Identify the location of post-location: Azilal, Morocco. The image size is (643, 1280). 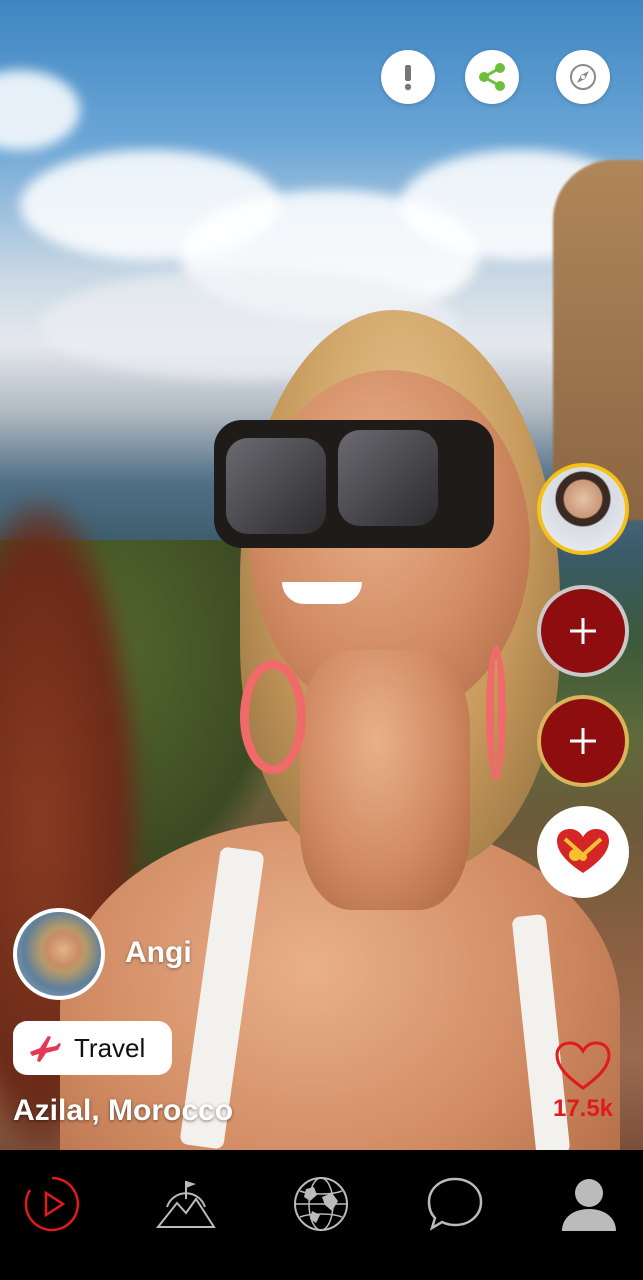
(123, 1110).